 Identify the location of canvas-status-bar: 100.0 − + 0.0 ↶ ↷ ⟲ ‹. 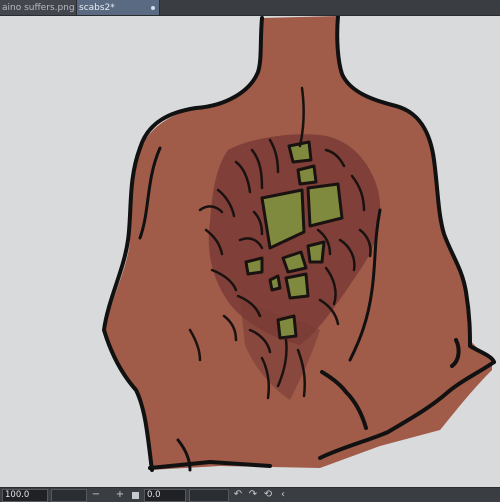
(250, 494).